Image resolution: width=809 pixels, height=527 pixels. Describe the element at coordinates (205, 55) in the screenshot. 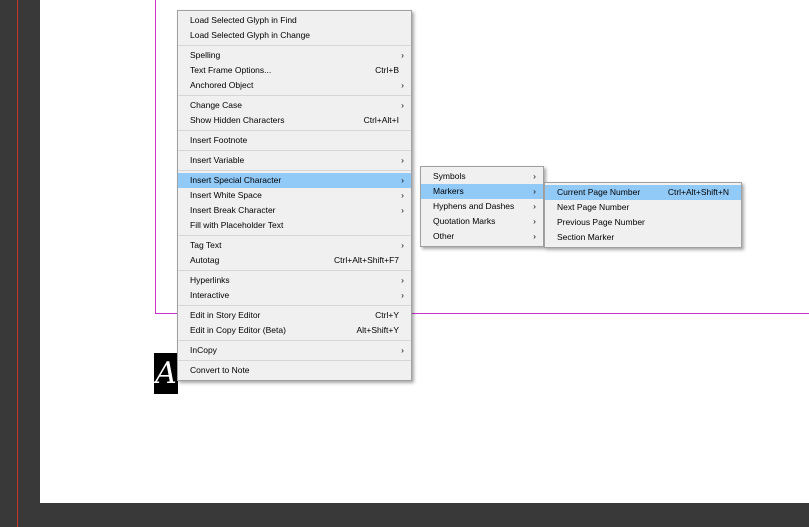

I see `menu-item-label: Spelling` at that location.